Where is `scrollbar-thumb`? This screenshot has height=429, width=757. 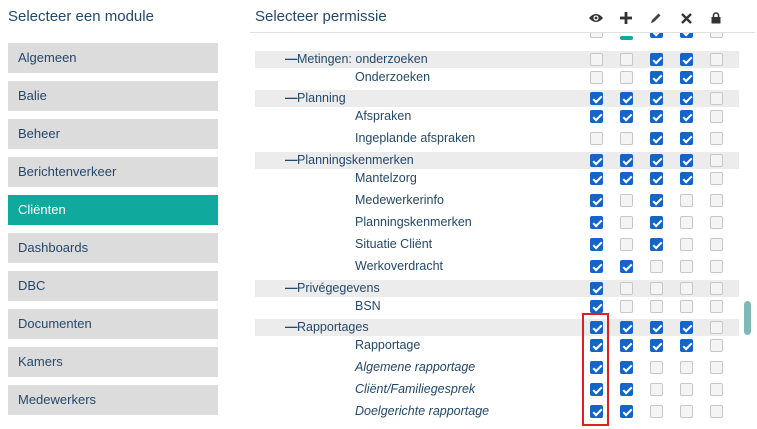 scrollbar-thumb is located at coordinates (747, 318).